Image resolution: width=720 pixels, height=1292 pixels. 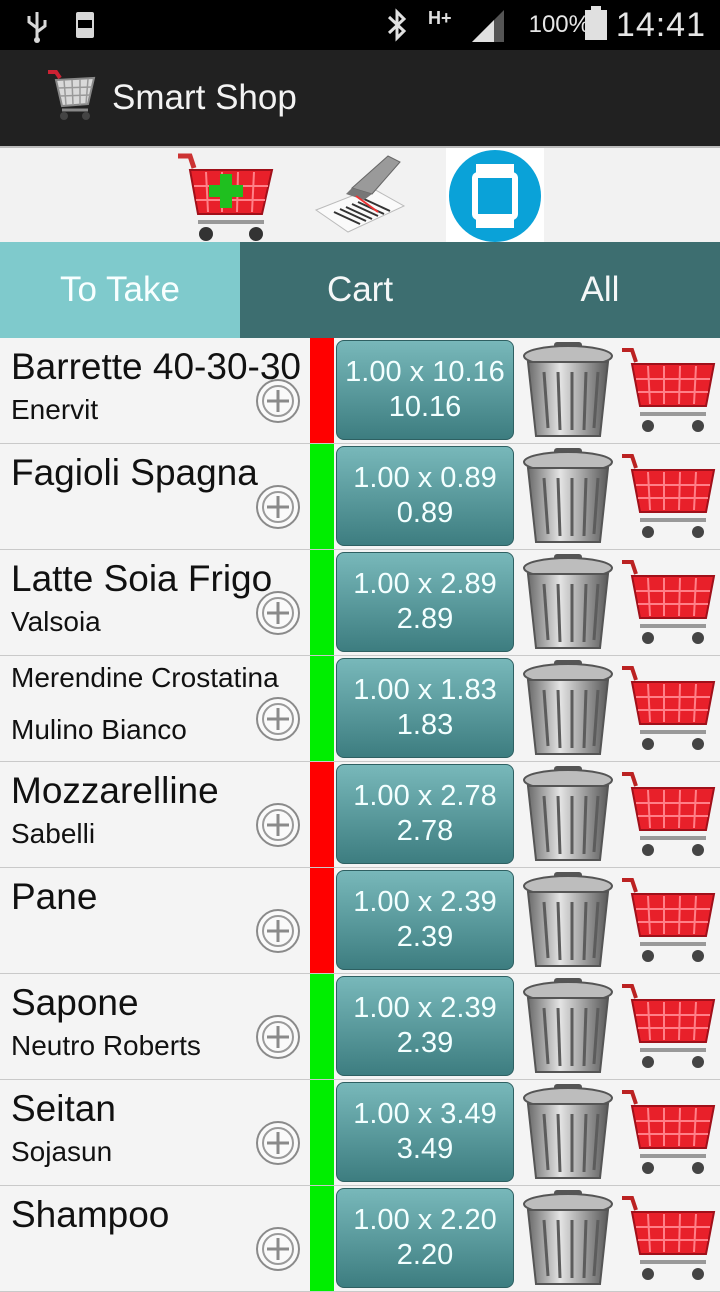 I want to click on item-brand: Valsoia, so click(x=56, y=621).